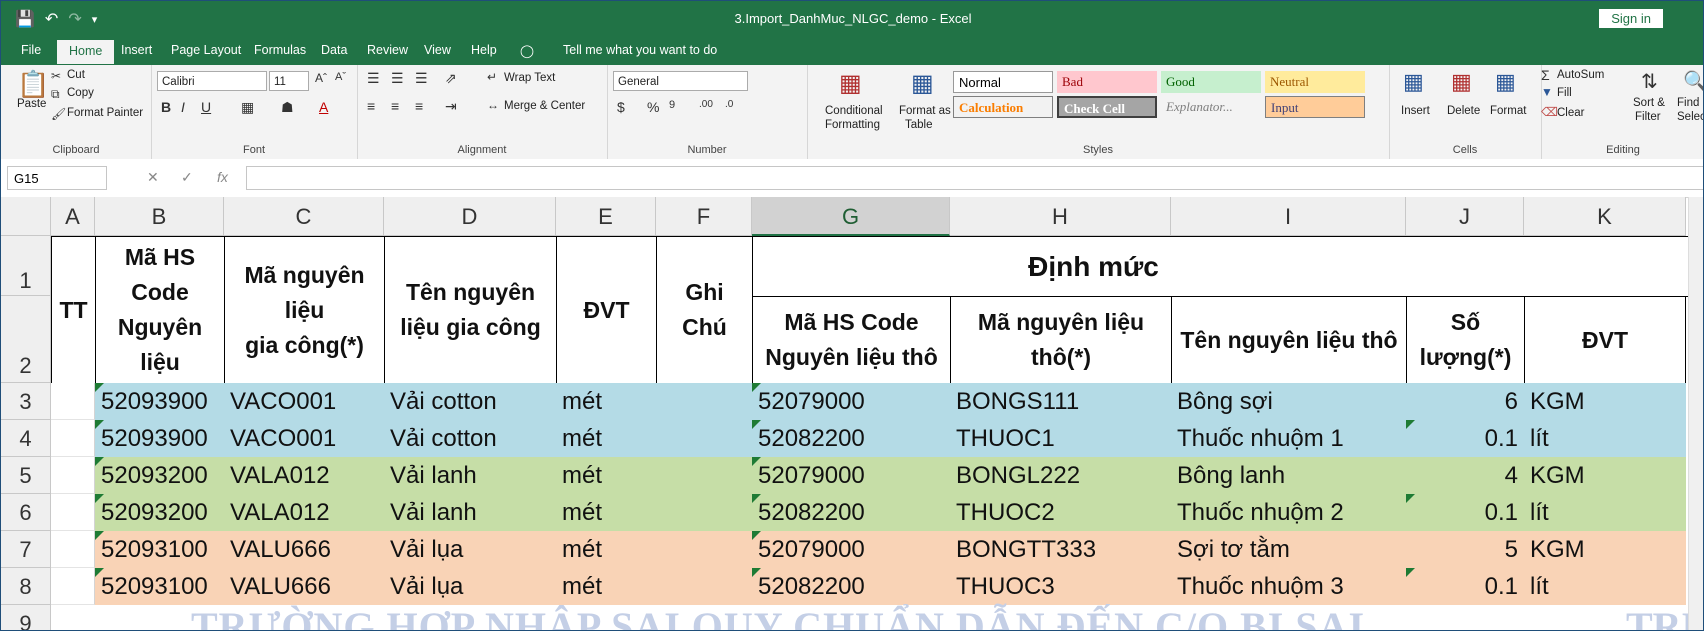  Describe the element at coordinates (57, 178) in the screenshot. I see `name-box: G15` at that location.